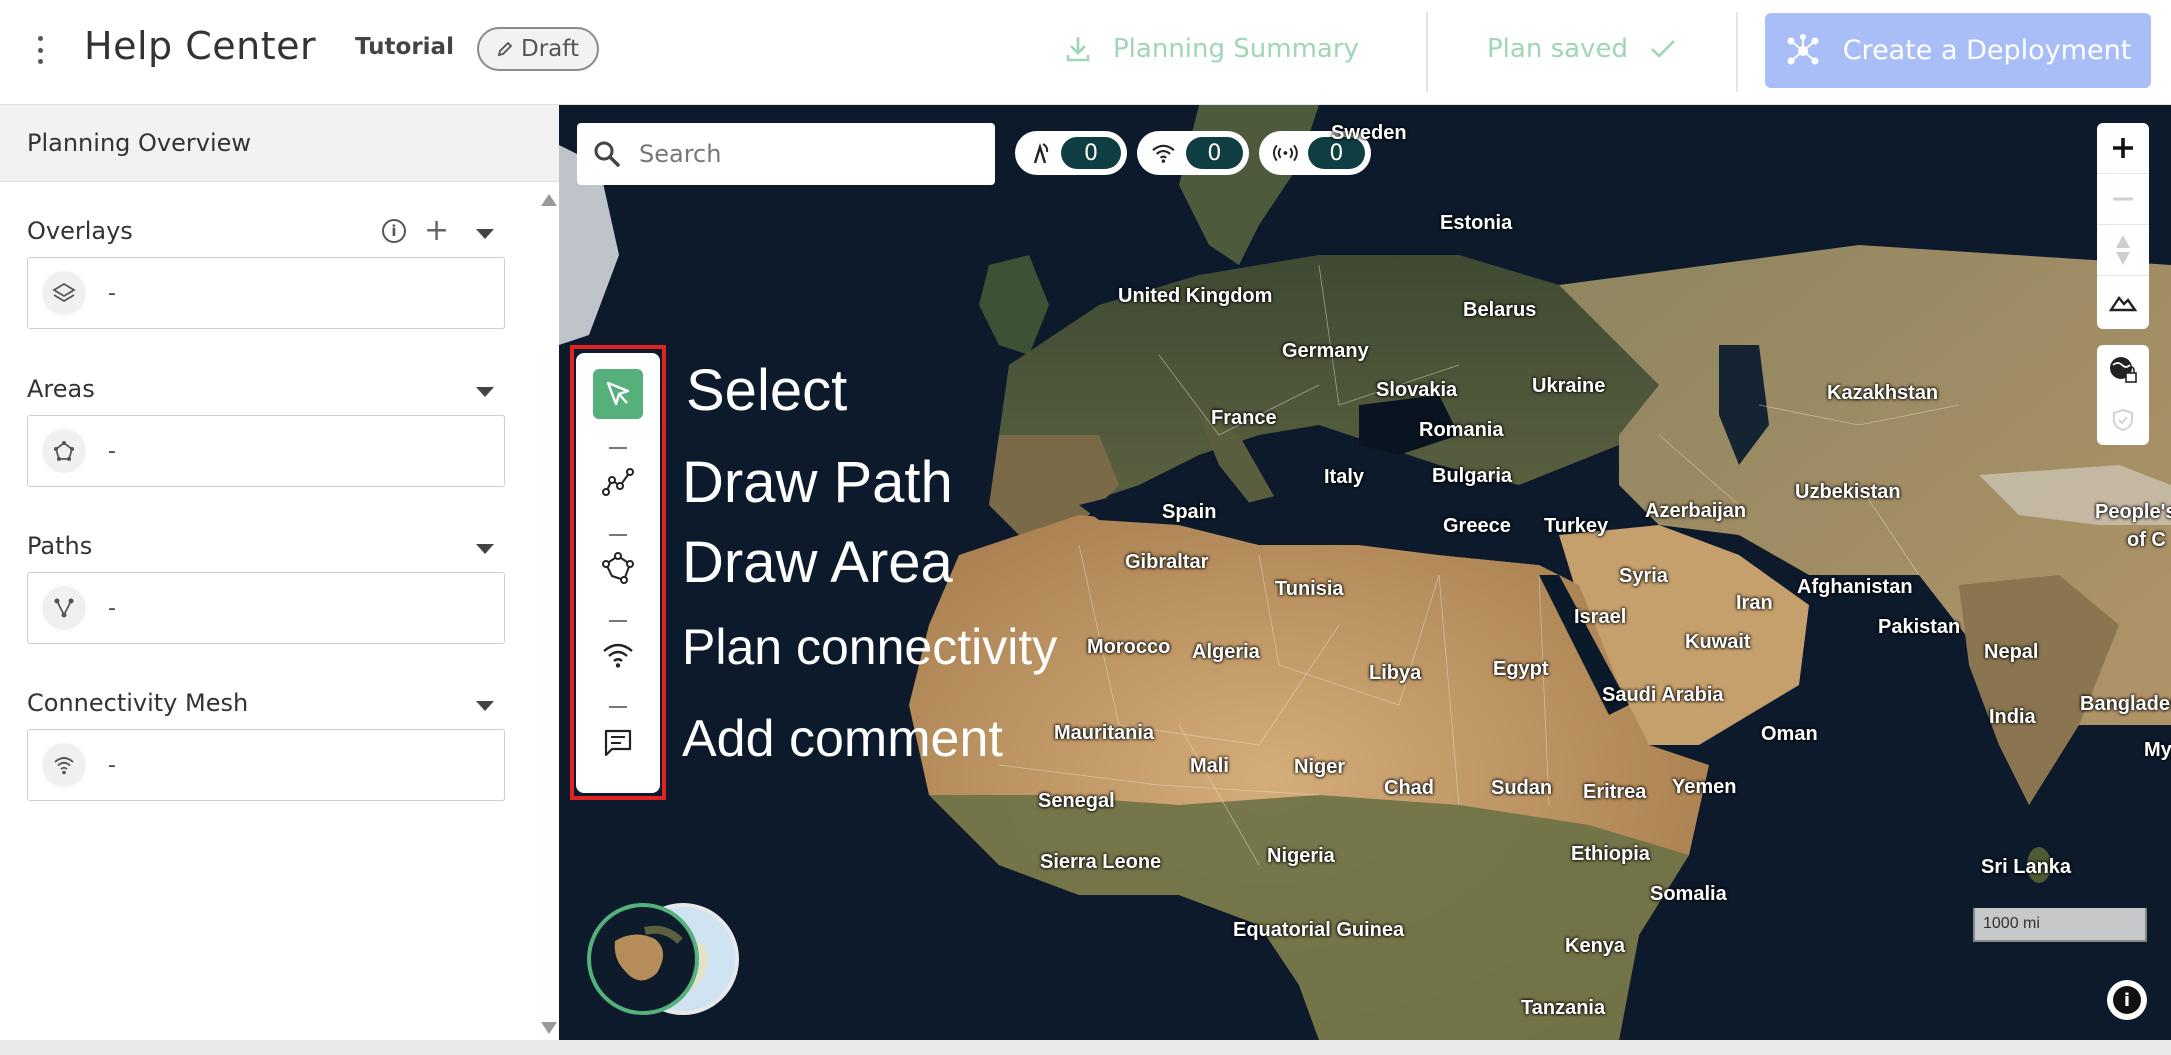 The width and height of the screenshot is (2171, 1055). What do you see at coordinates (1461, 430) in the screenshot?
I see `country-label: Romania` at bounding box center [1461, 430].